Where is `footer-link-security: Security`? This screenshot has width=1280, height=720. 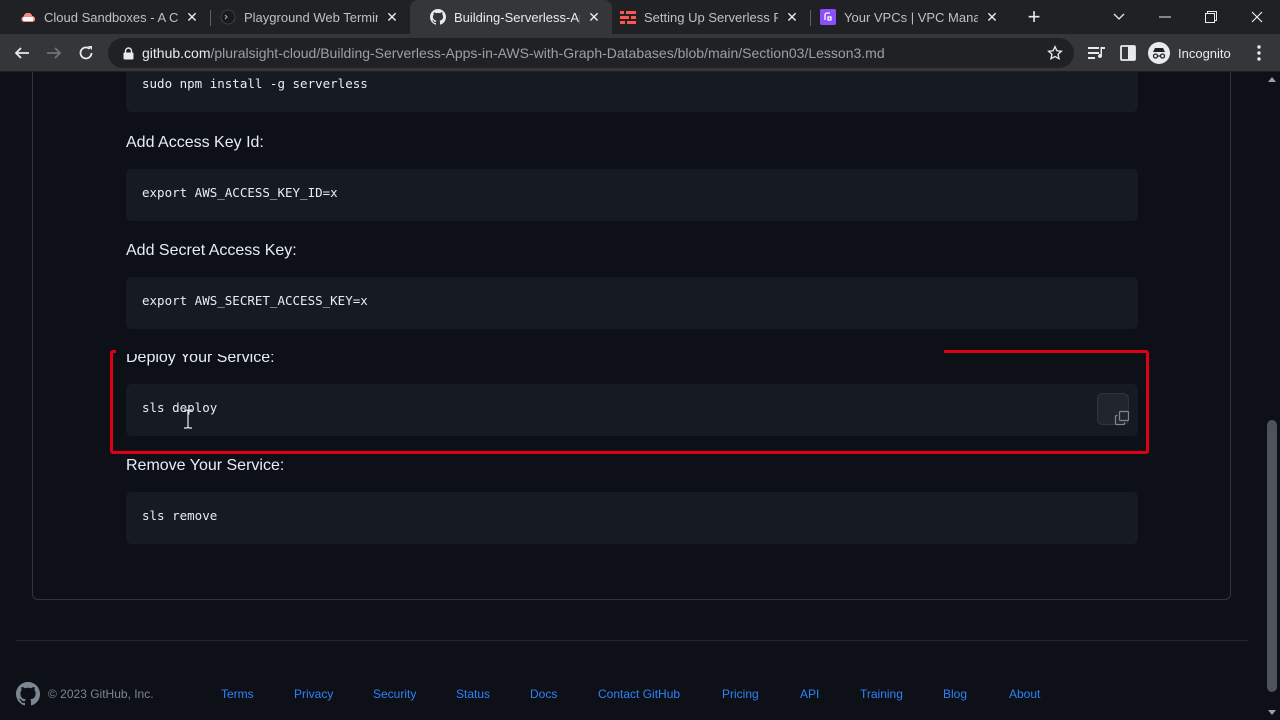
footer-link-security: Security is located at coordinates (394, 694).